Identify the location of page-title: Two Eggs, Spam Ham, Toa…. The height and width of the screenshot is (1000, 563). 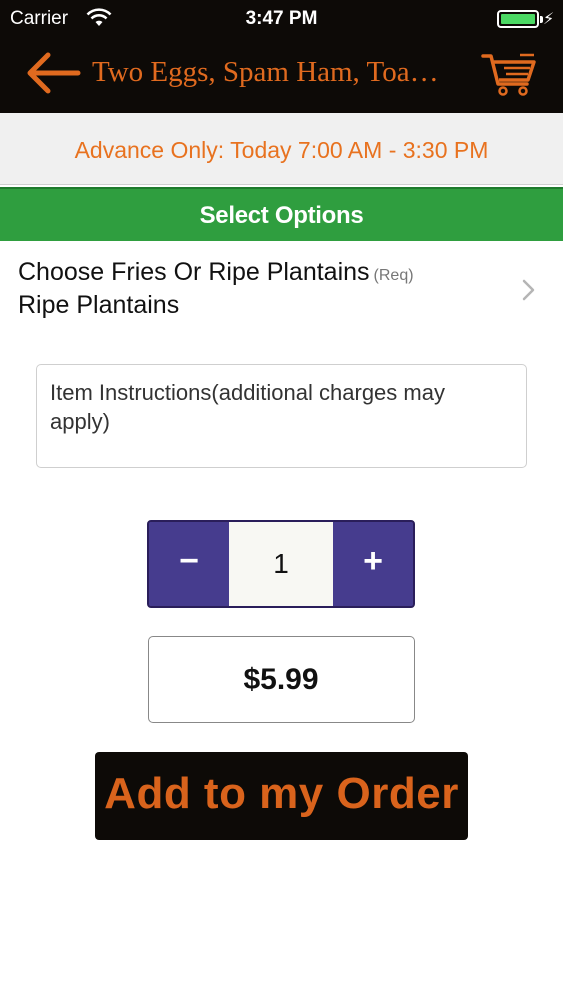
(265, 72).